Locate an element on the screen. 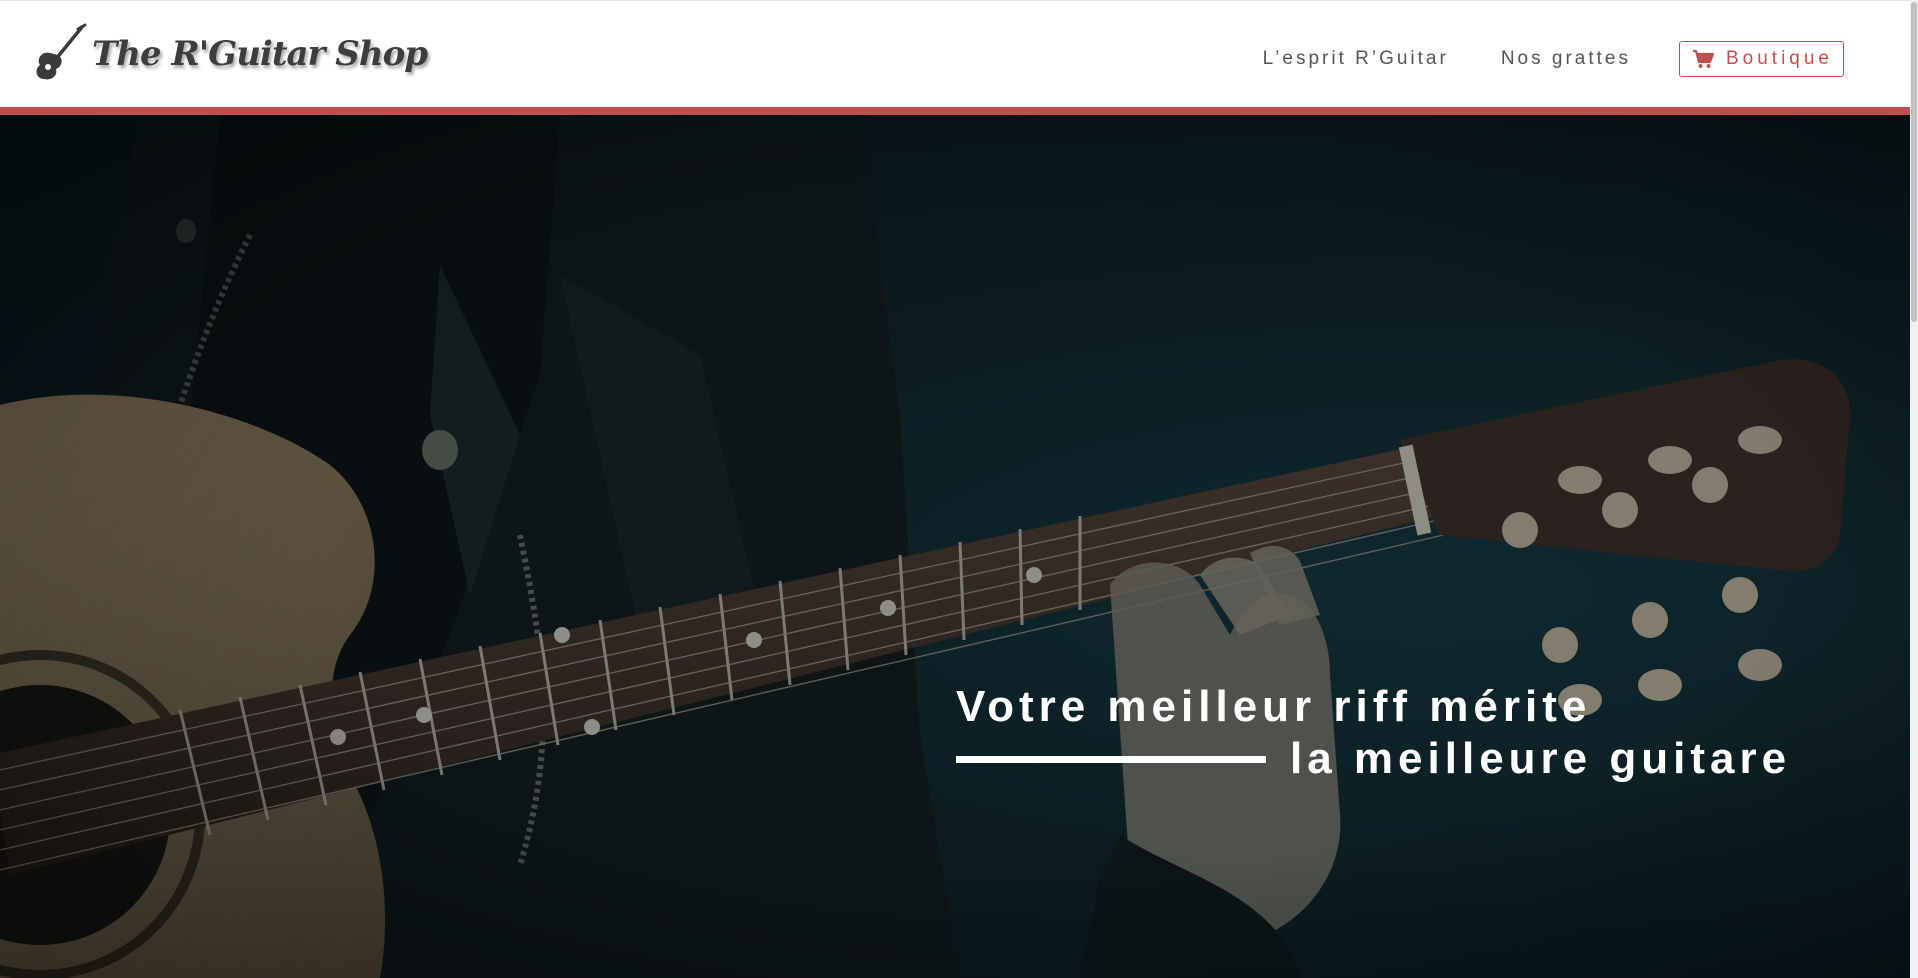  shop-button: Boutique is located at coordinates (1761, 59).